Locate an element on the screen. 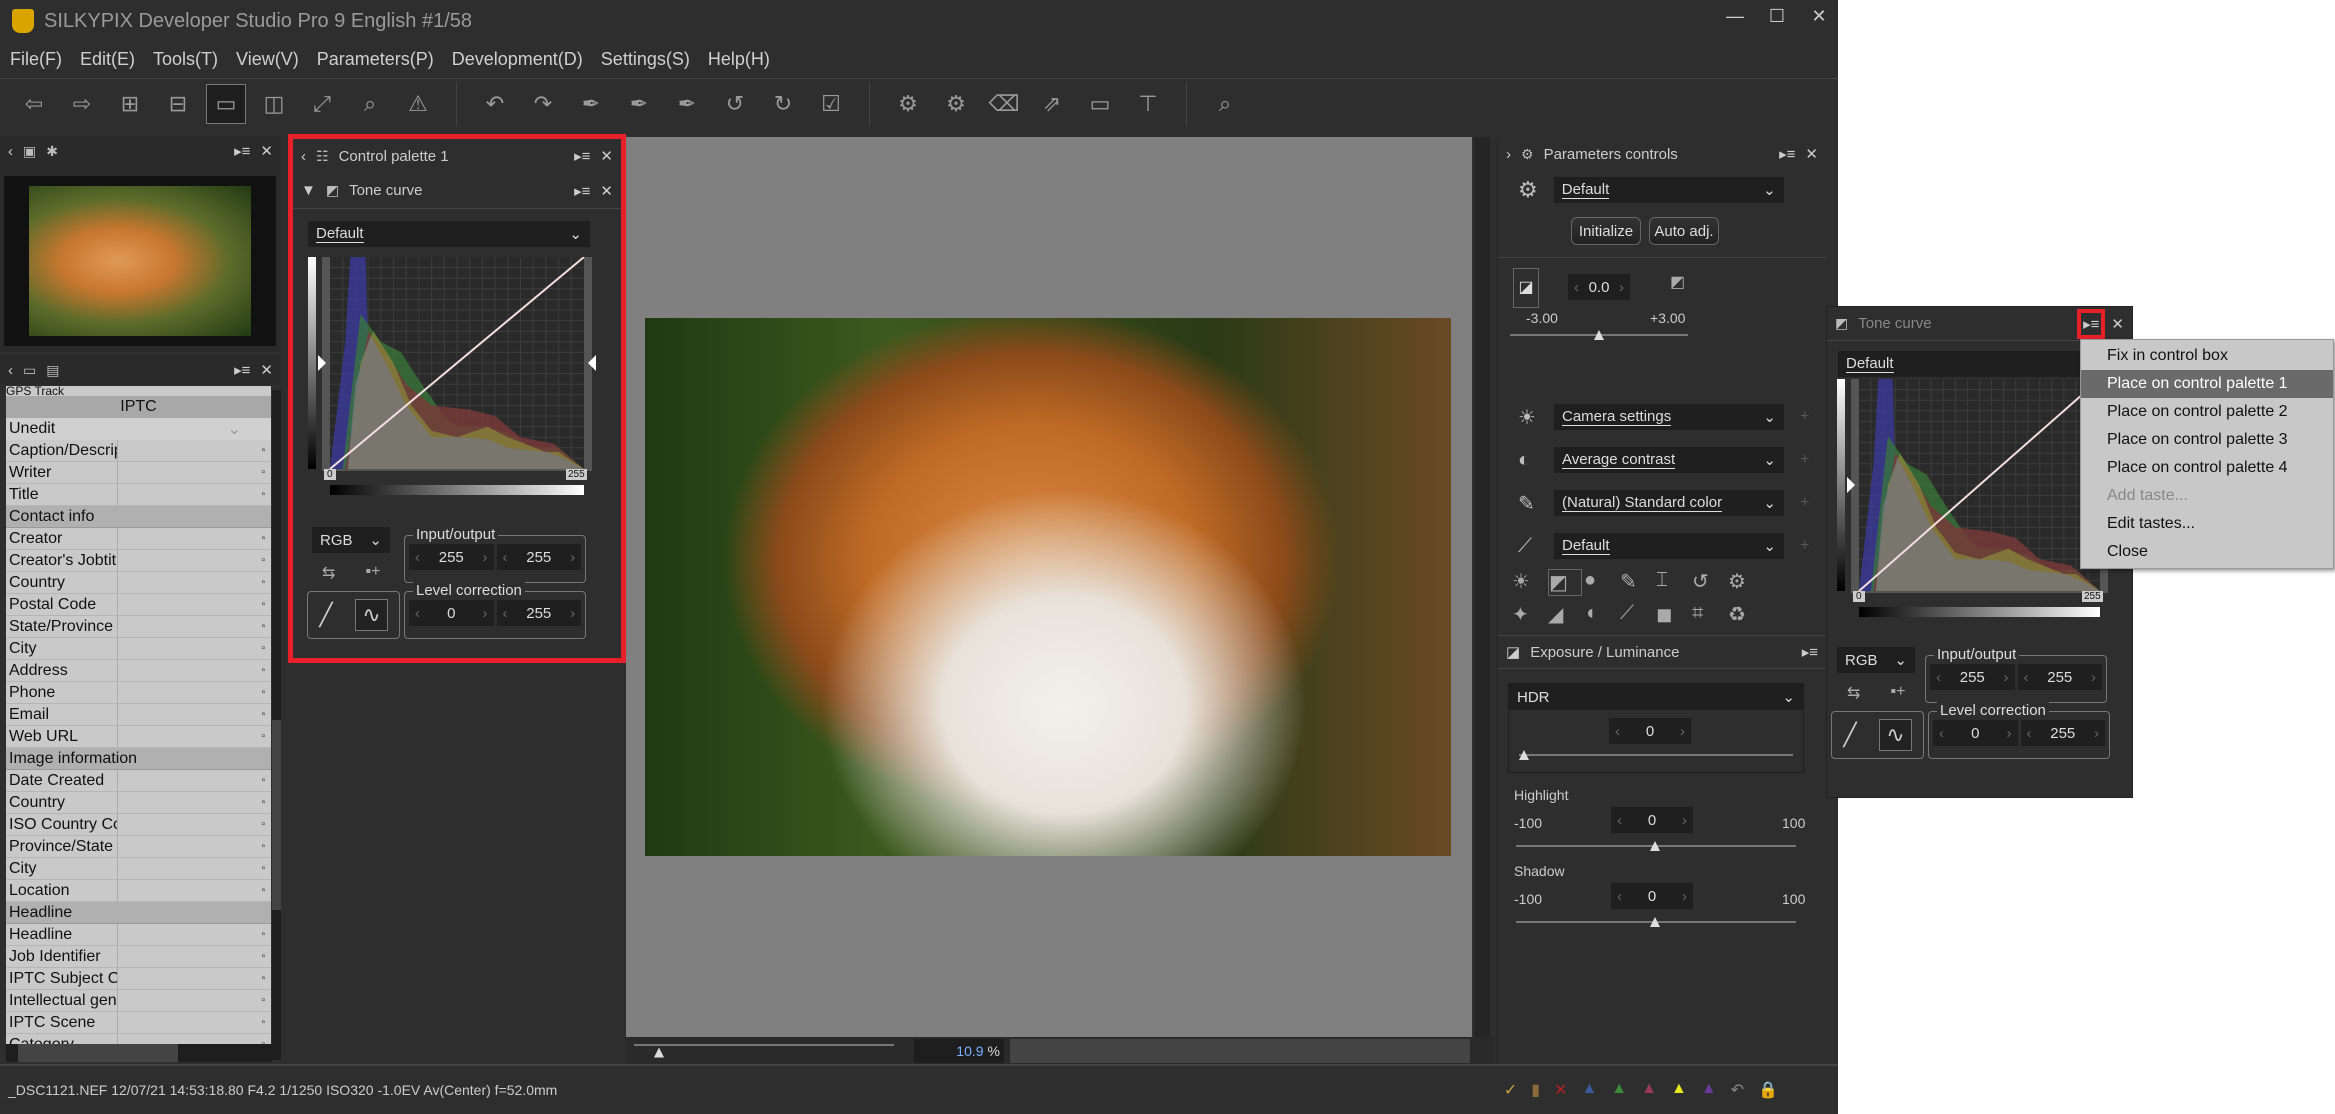 The image size is (2335, 1114). context-menu-item: Place on control palette 3 is located at coordinates (2207, 440).